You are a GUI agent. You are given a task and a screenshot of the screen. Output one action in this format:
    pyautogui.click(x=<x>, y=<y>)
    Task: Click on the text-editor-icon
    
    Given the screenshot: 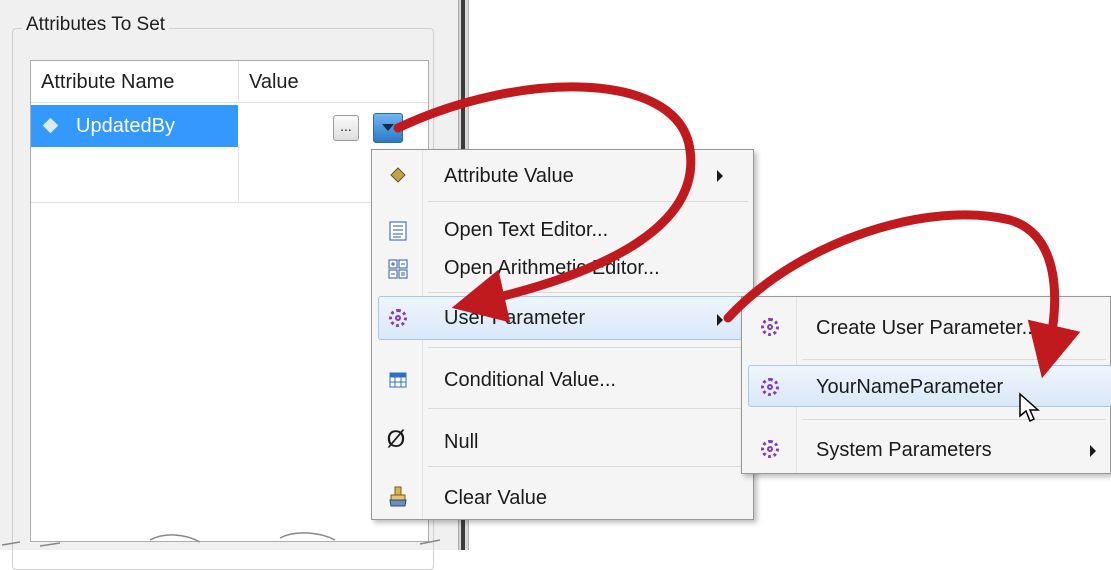 What is the action you would take?
    pyautogui.click(x=398, y=231)
    